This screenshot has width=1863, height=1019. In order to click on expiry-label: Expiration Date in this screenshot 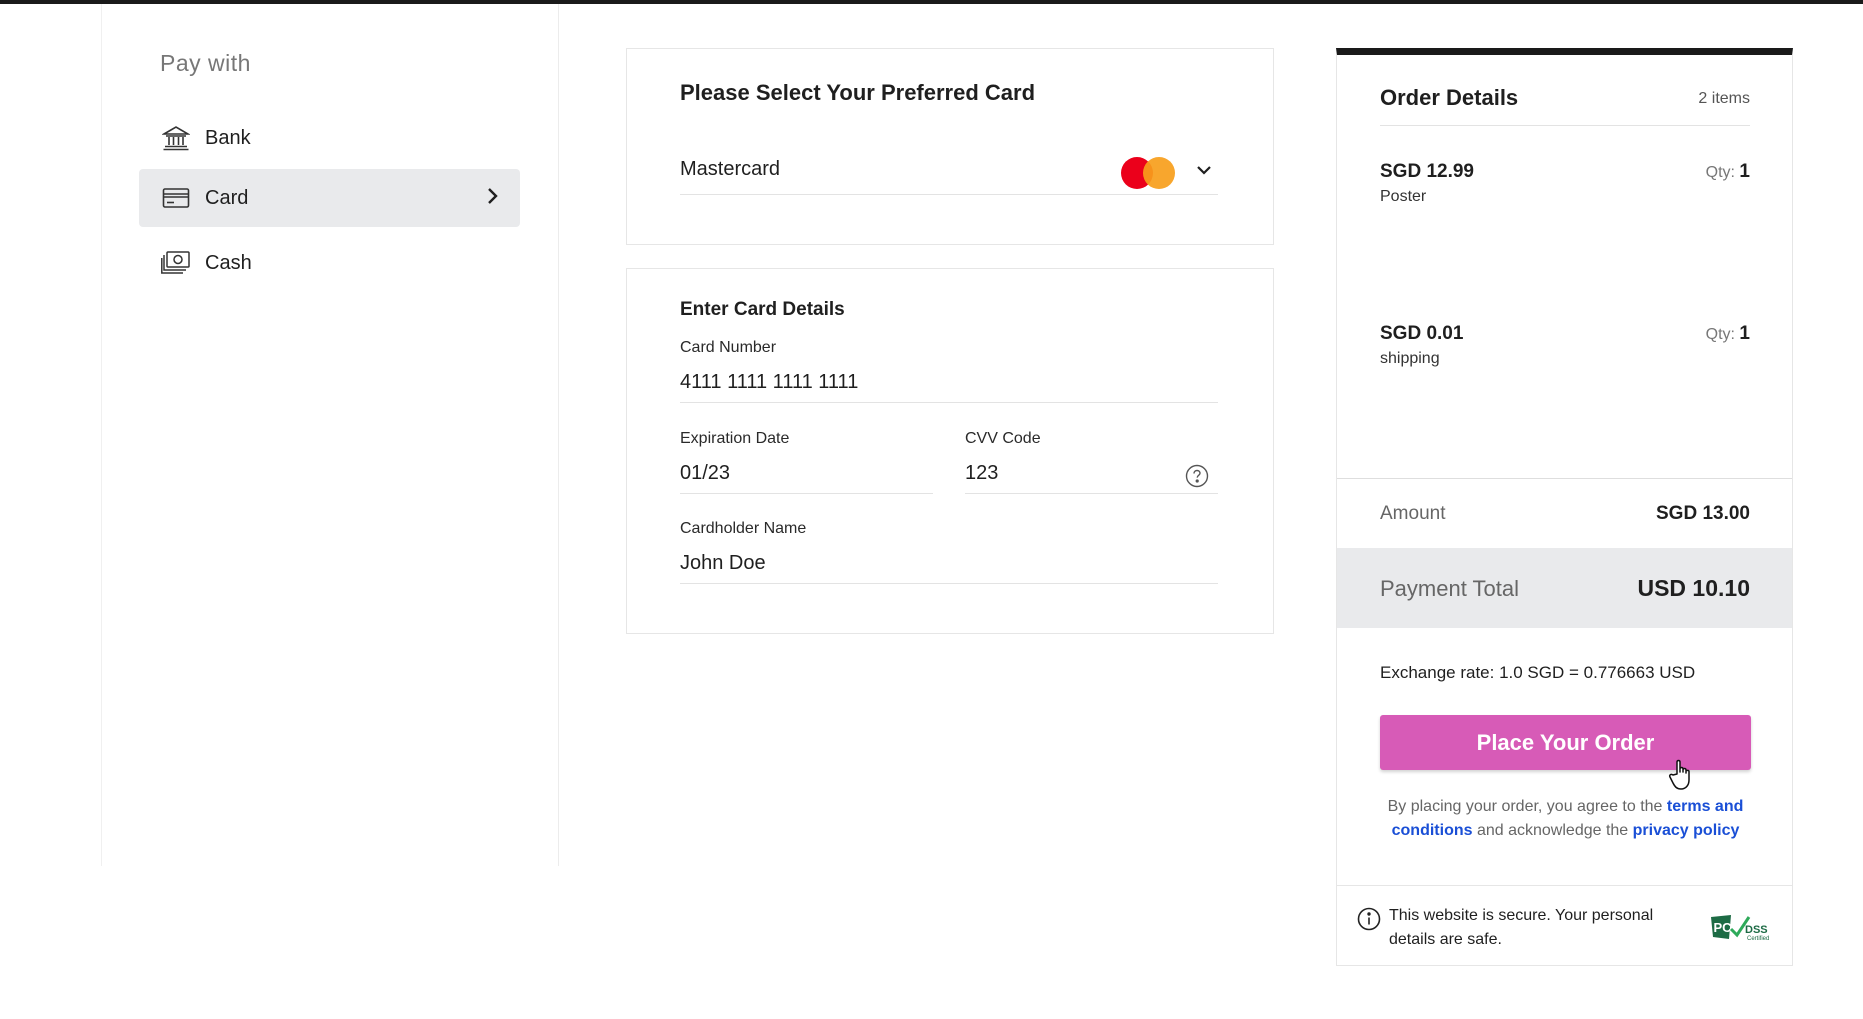, I will do `click(735, 438)`.